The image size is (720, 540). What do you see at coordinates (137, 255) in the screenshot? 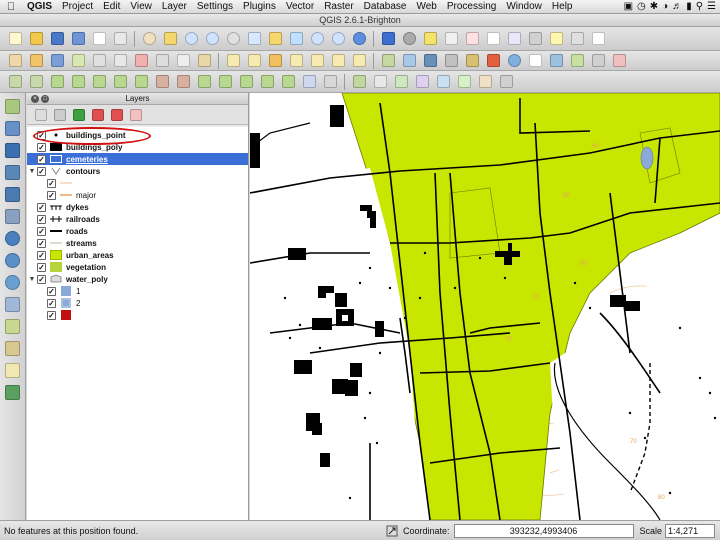
I see `layer-item-urban-areas: ✓ urban_areas` at bounding box center [137, 255].